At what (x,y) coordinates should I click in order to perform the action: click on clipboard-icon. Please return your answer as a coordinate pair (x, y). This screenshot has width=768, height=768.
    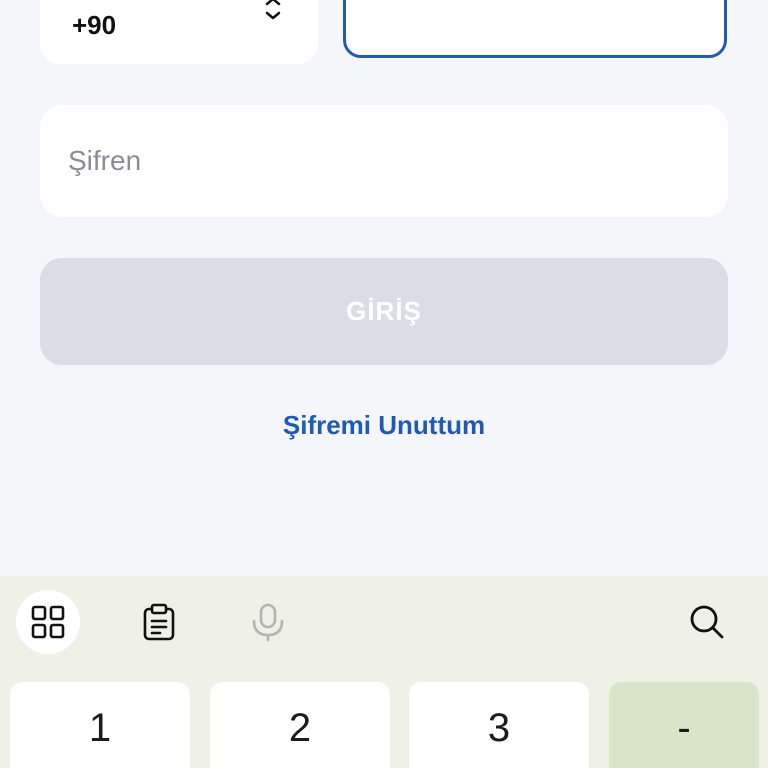
    Looking at the image, I should click on (159, 622).